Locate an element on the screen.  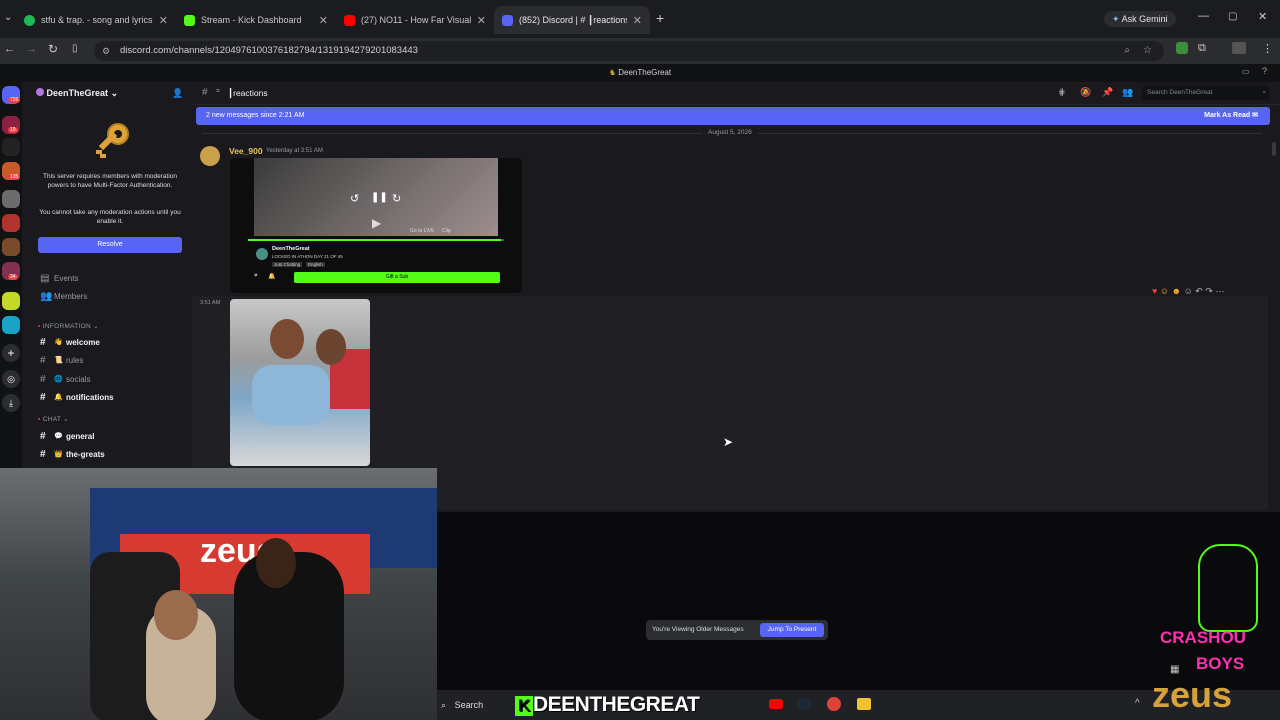
extension-icon is located at coordinates (1182, 48).